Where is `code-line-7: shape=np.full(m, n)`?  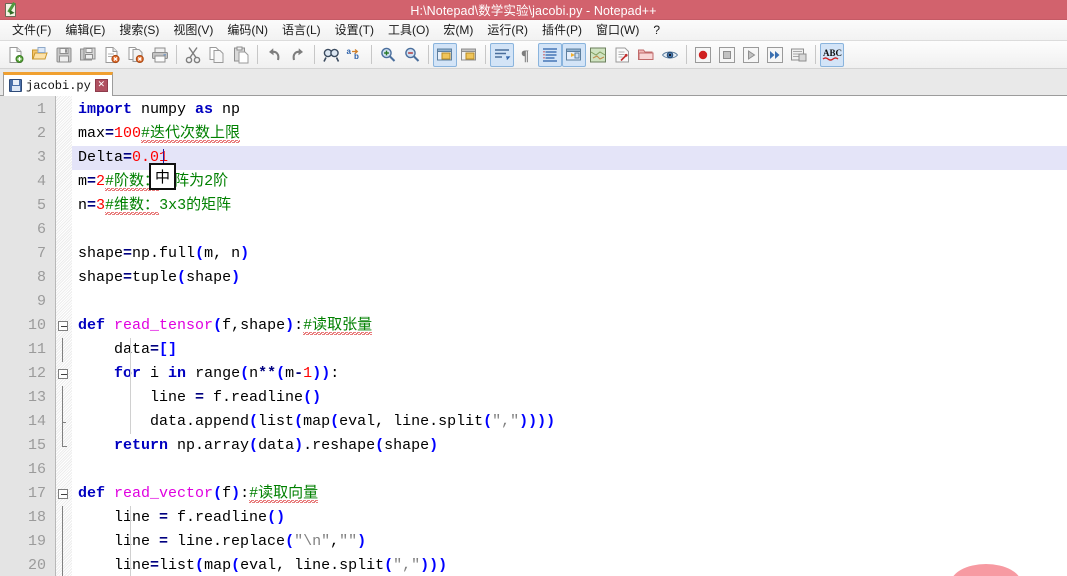 code-line-7: shape=np.full(m, n) is located at coordinates (569, 254).